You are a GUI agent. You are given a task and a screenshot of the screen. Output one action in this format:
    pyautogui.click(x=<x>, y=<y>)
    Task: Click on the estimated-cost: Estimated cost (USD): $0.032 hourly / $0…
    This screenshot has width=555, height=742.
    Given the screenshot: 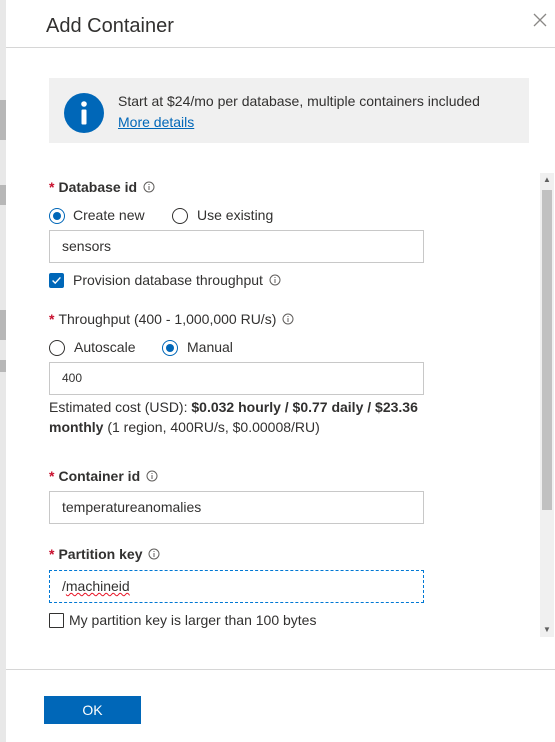 What is the action you would take?
    pyautogui.click(x=259, y=417)
    